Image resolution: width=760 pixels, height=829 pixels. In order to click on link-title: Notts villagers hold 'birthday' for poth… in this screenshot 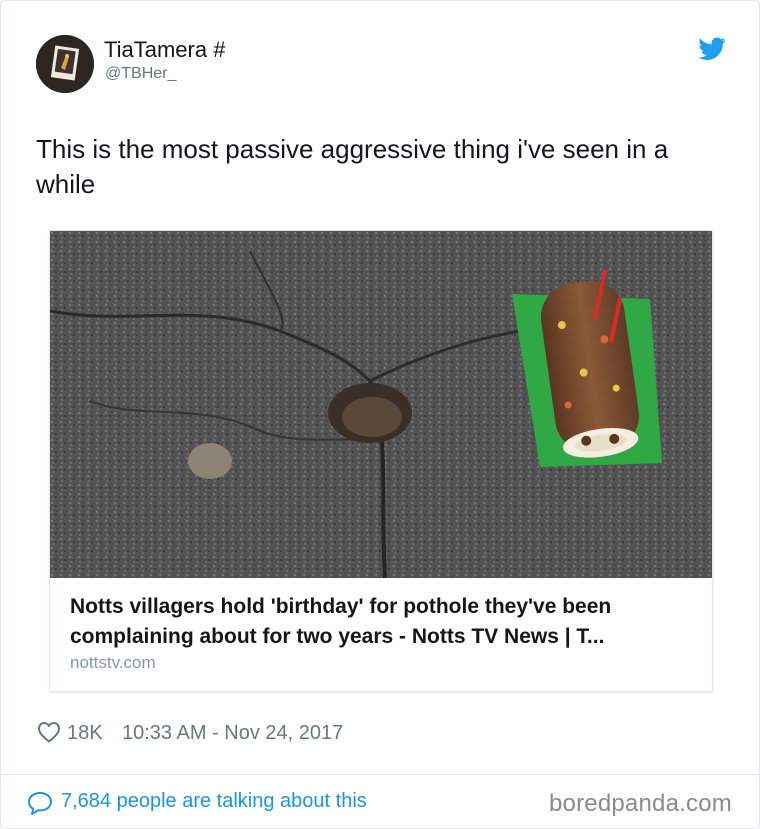, I will do `click(385, 622)`.